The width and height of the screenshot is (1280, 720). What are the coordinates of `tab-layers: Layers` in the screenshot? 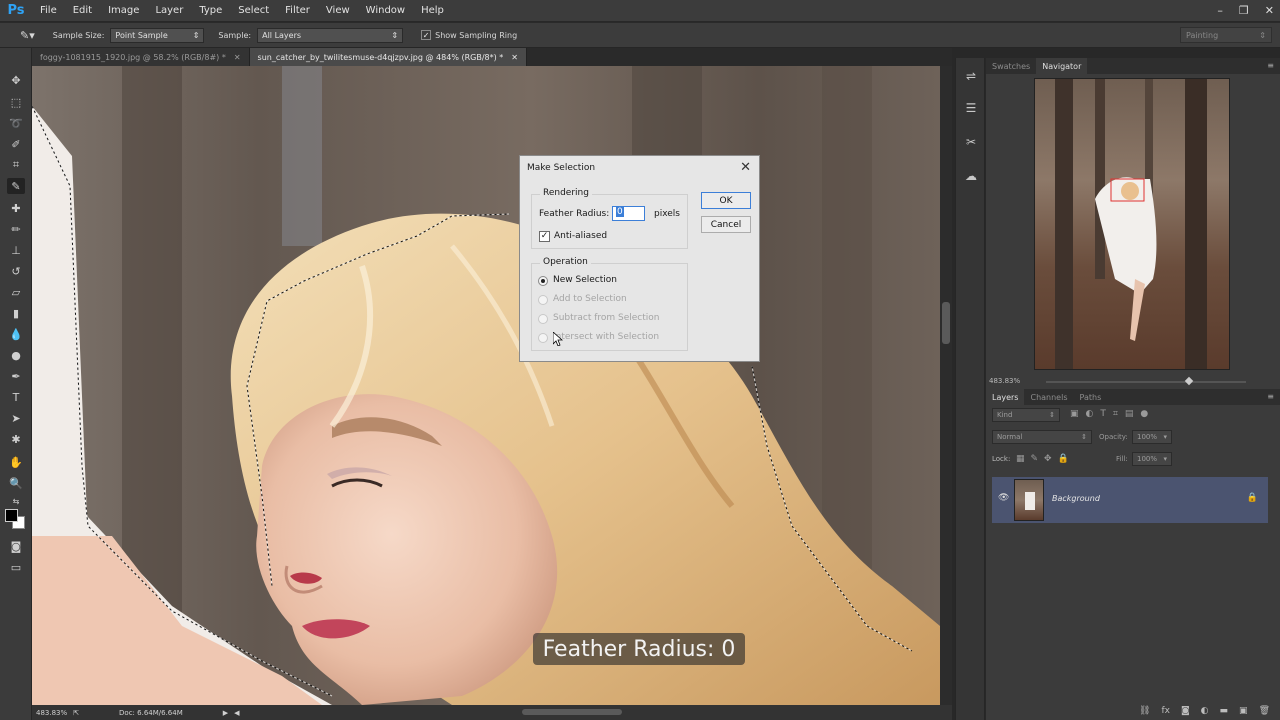 It's located at (1005, 397).